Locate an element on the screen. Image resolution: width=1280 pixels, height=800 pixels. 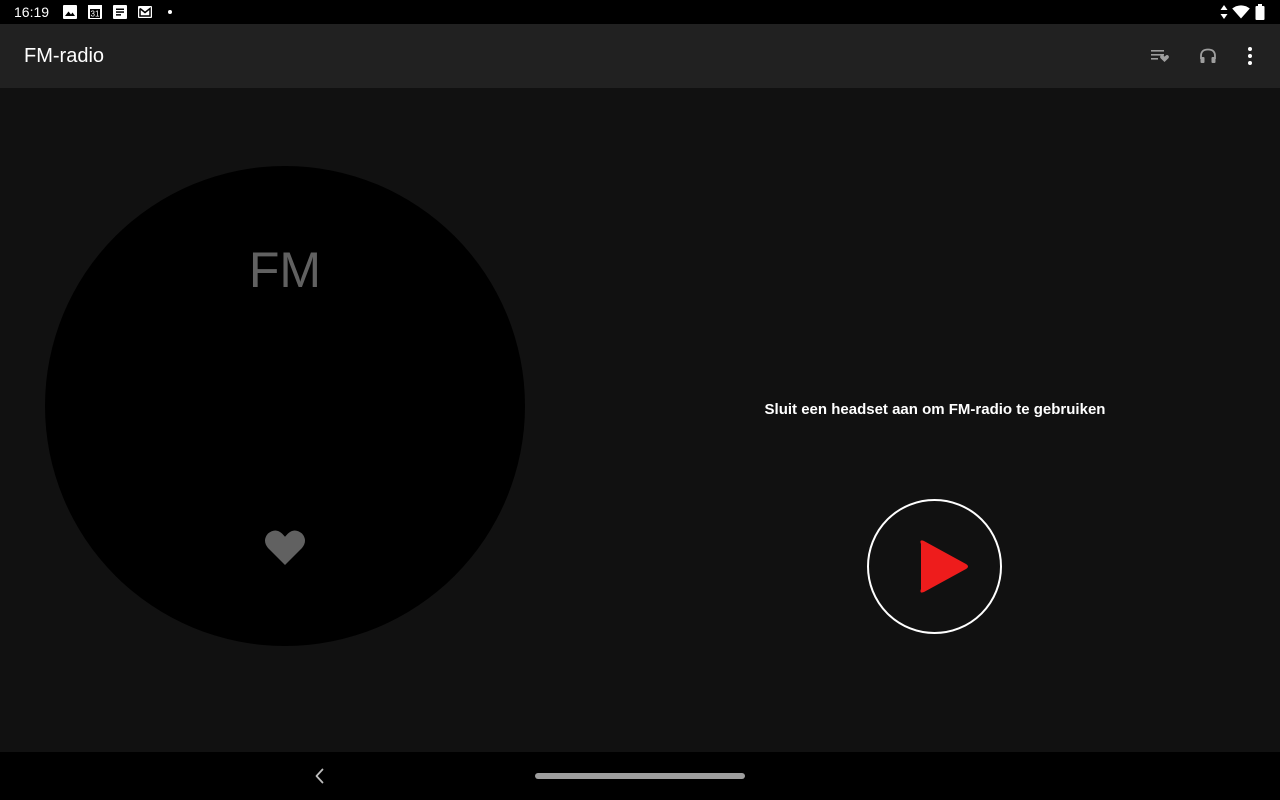
wifi-icon is located at coordinates (1241, 12).